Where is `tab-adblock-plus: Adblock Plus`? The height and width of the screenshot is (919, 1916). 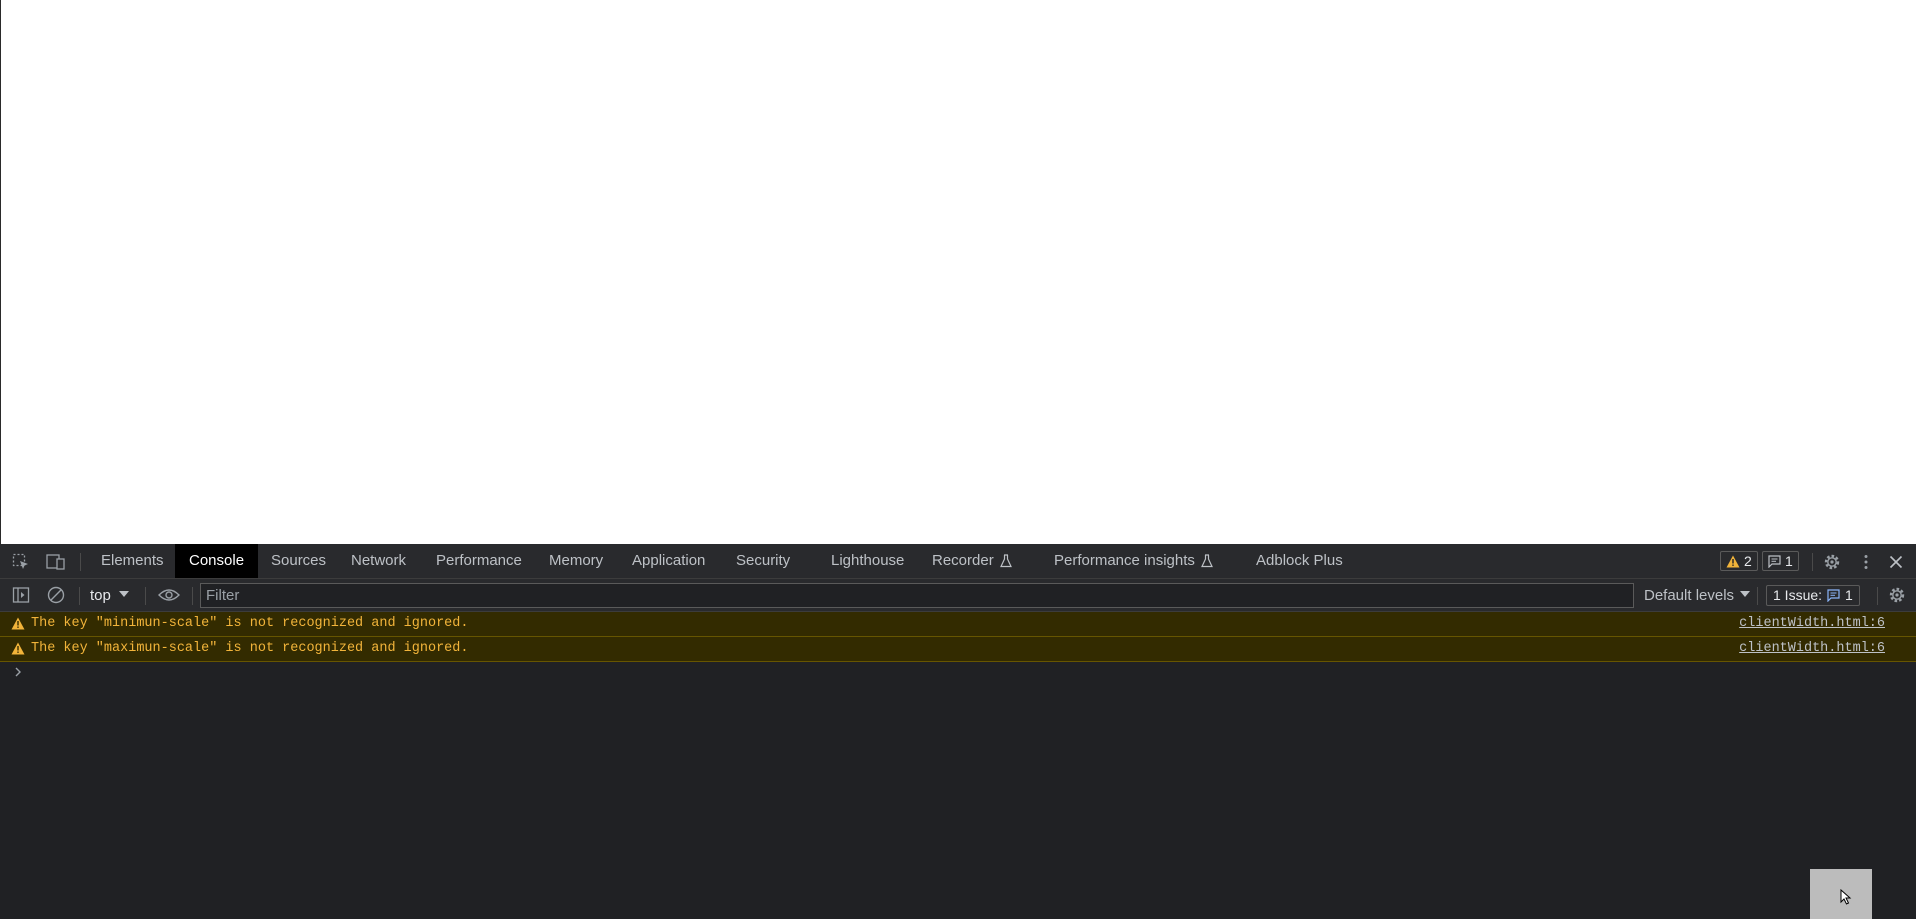 tab-adblock-plus: Adblock Plus is located at coordinates (1299, 561).